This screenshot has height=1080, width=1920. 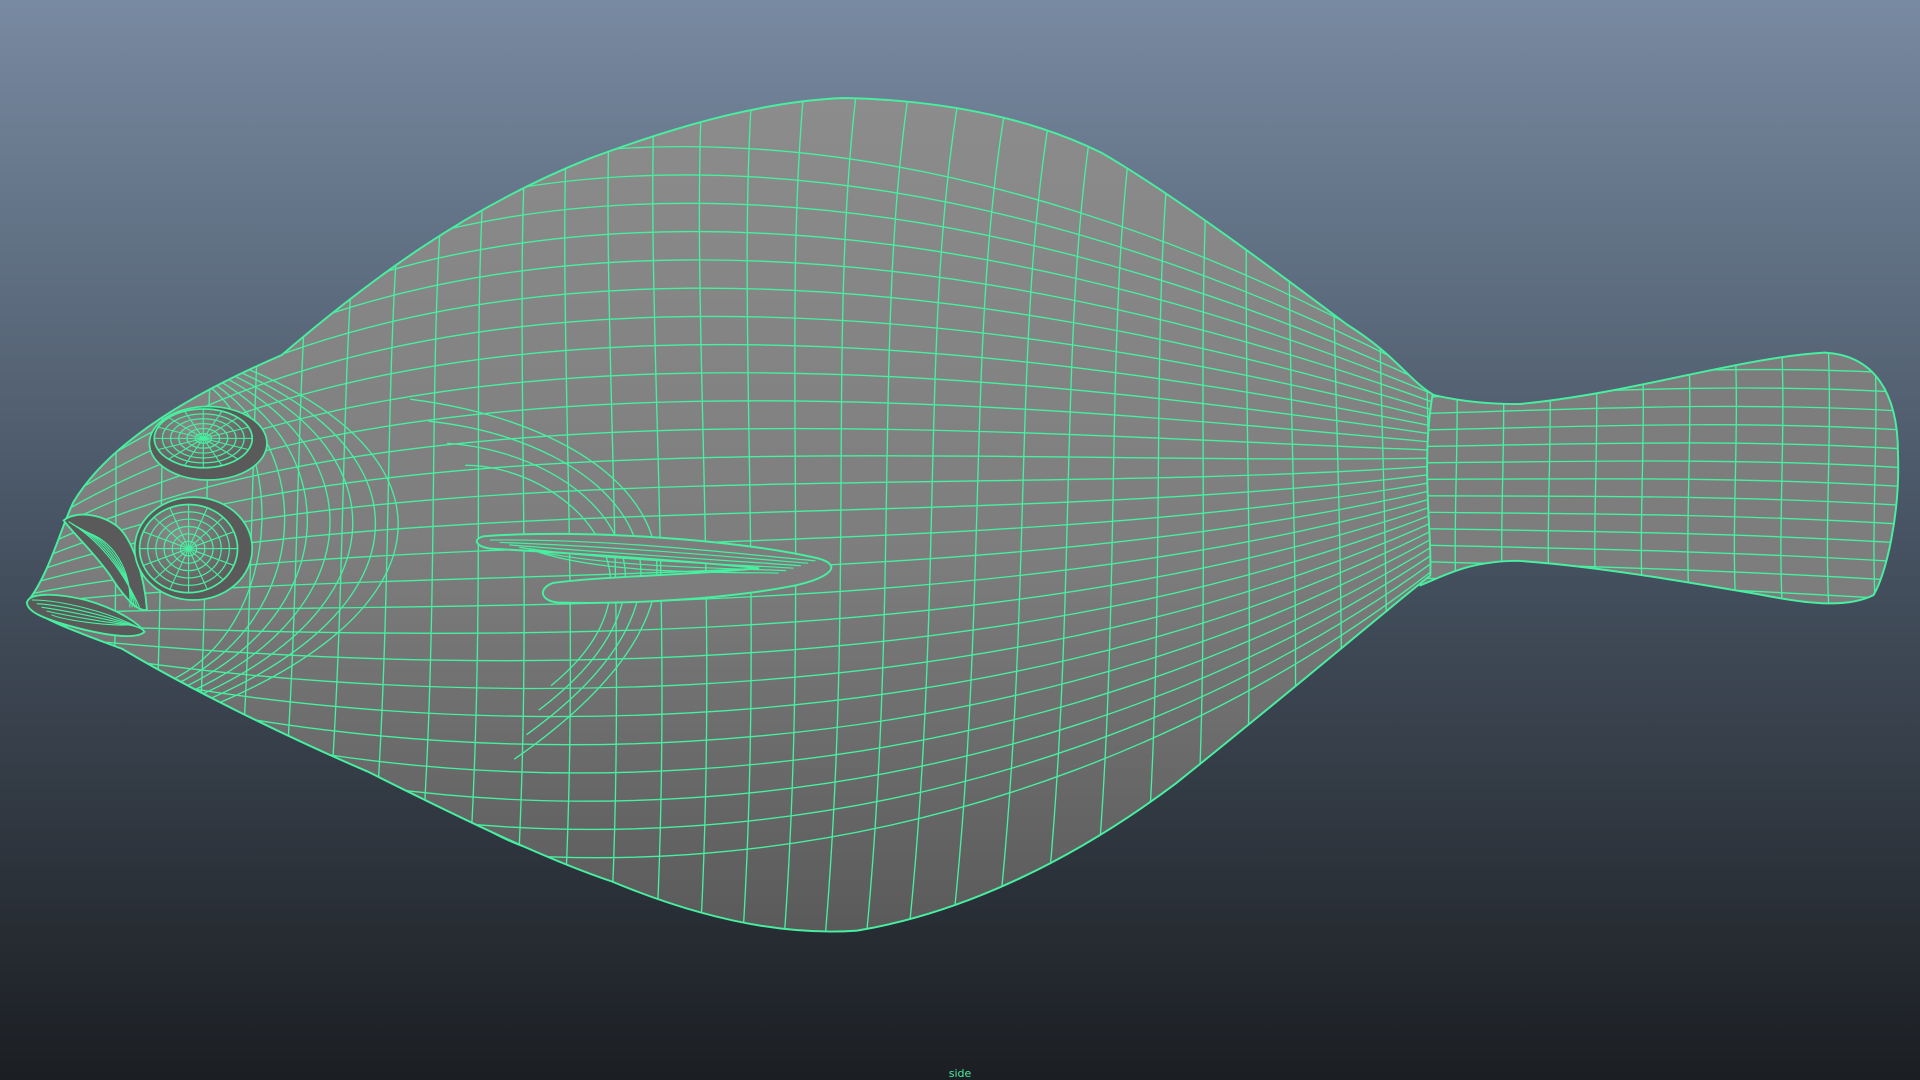 I want to click on eye-bottom, so click(x=193, y=548).